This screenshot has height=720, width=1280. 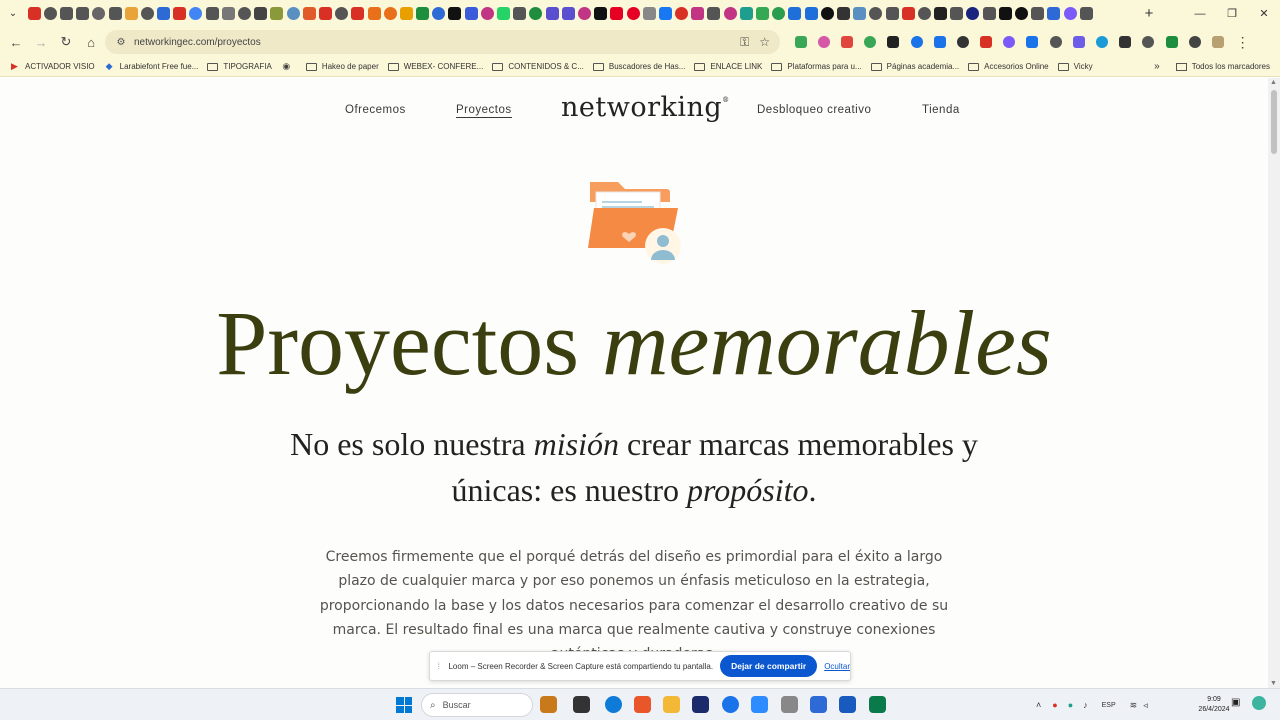 What do you see at coordinates (477, 705) in the screenshot?
I see `taskbar-search: ⌕ Buscar` at bounding box center [477, 705].